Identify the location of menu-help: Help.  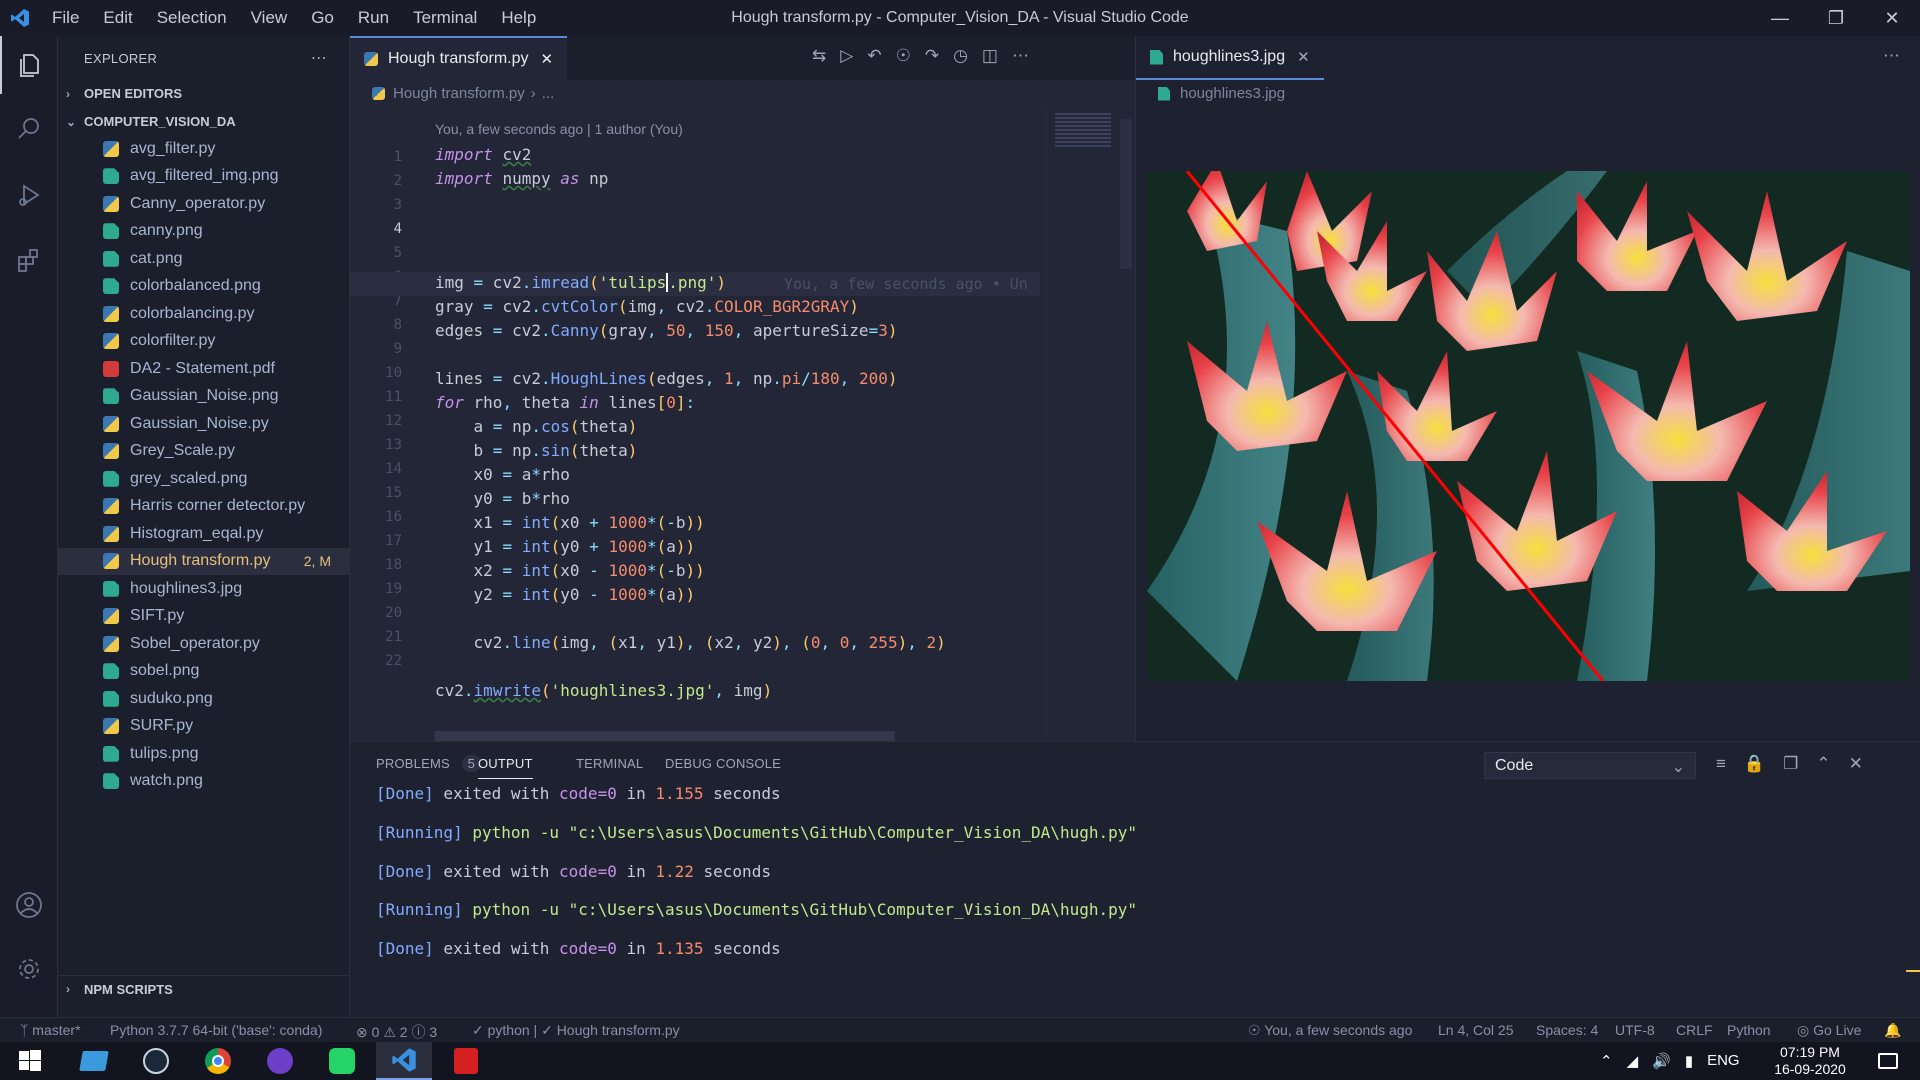
(518, 18).